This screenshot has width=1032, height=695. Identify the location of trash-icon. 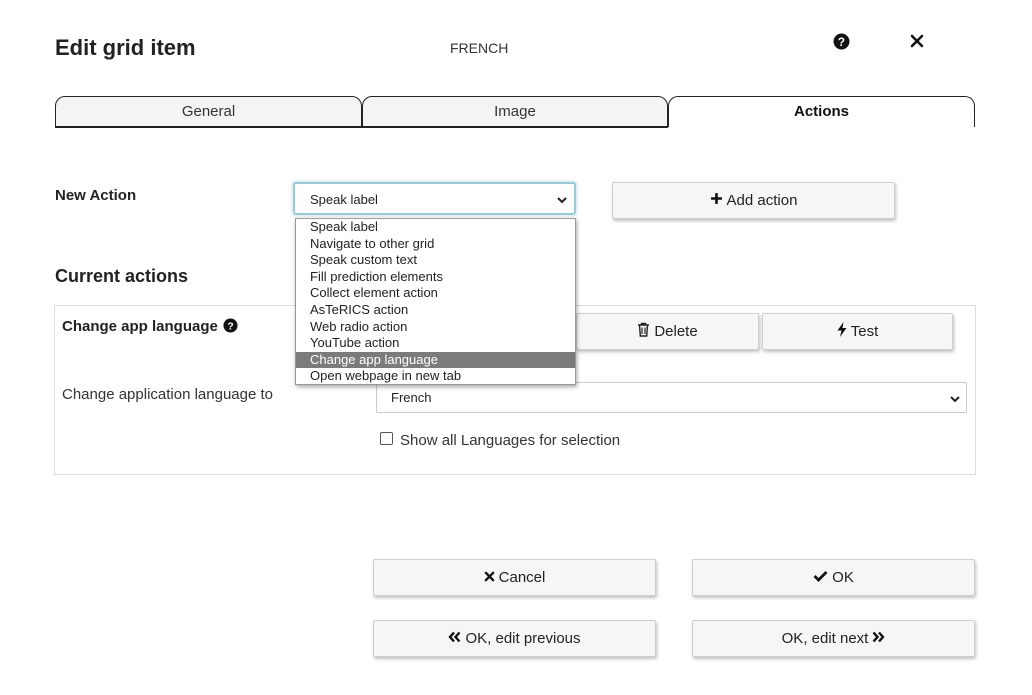
(643, 331).